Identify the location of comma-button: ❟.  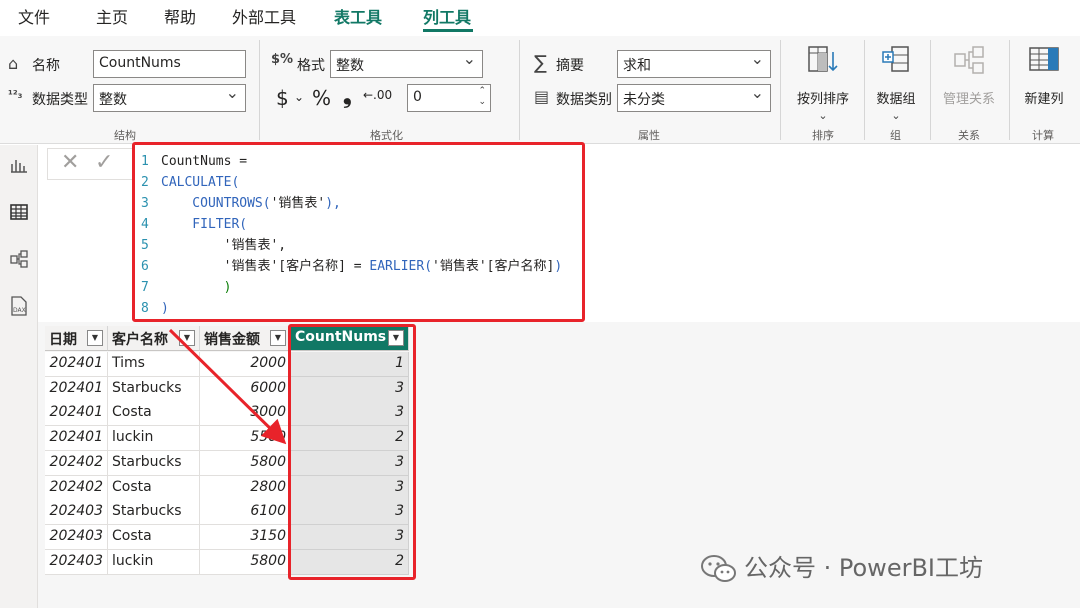
(347, 96).